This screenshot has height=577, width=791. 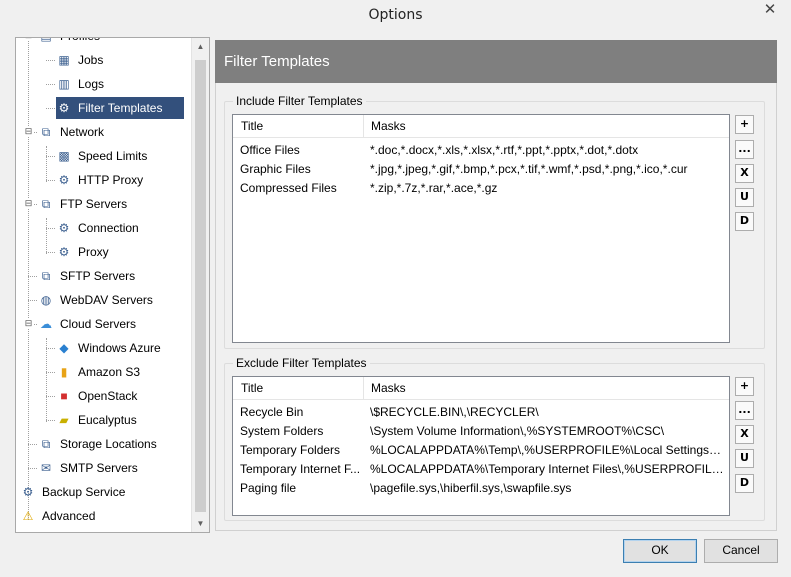 I want to click on windows-azure-icon: ◆, so click(x=64, y=348).